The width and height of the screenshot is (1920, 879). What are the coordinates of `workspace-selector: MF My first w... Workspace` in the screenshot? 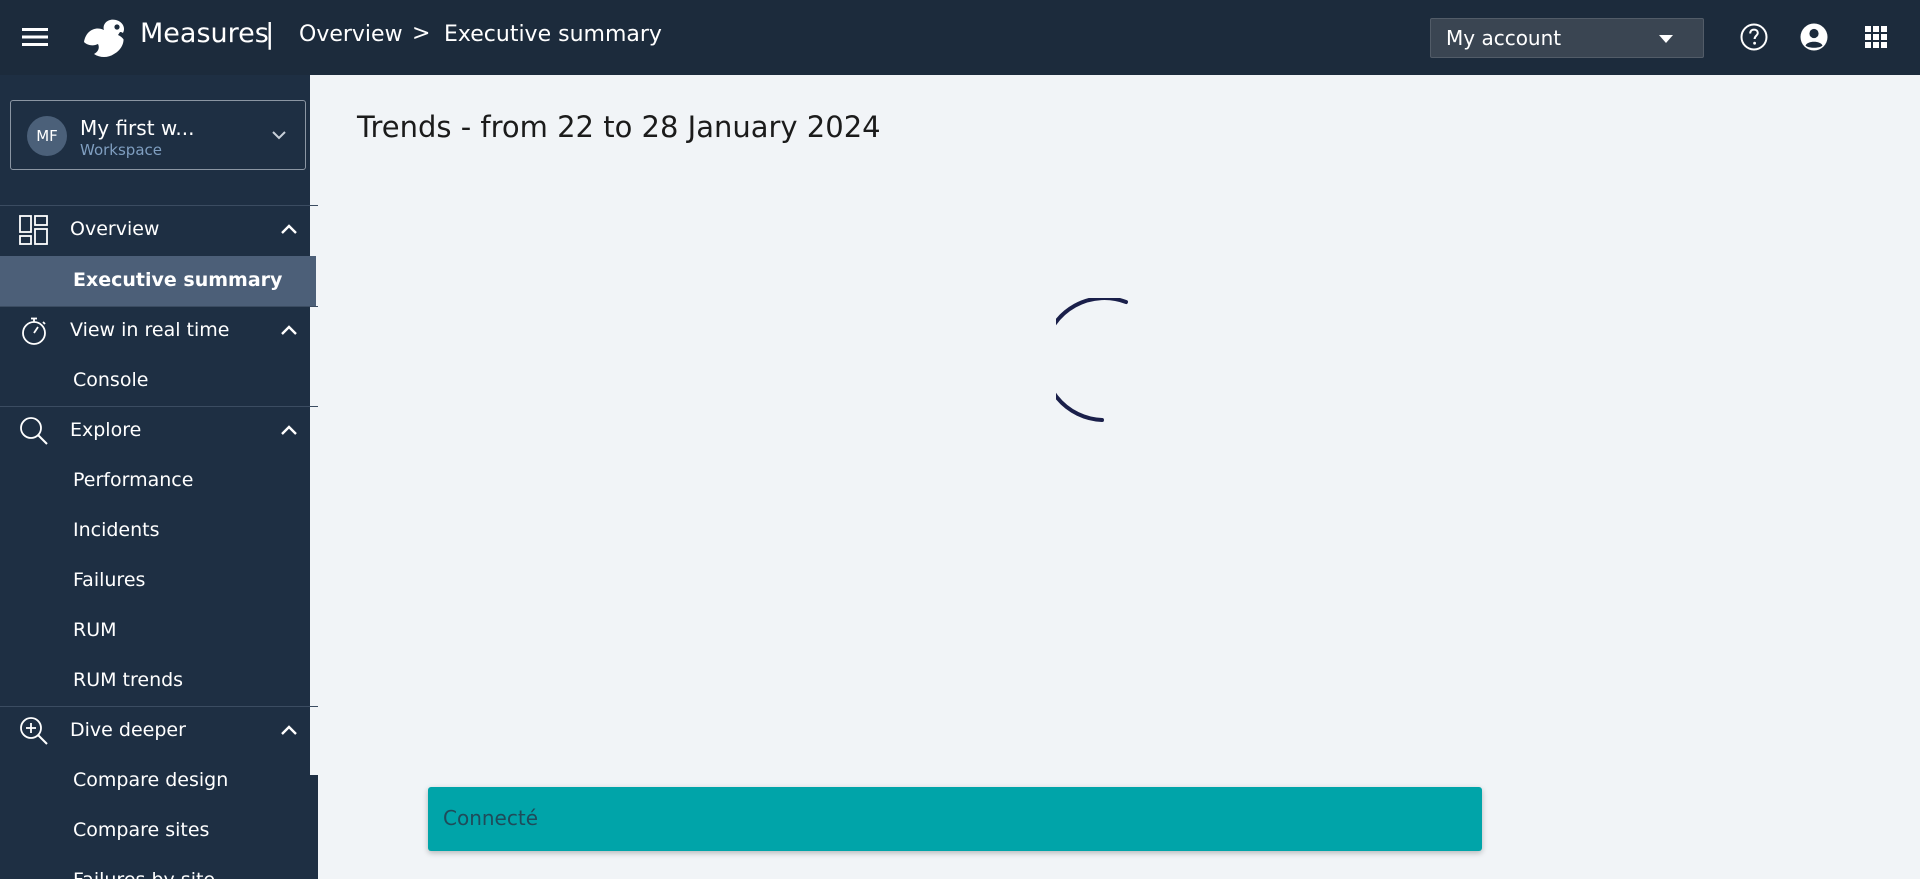 It's located at (158, 135).